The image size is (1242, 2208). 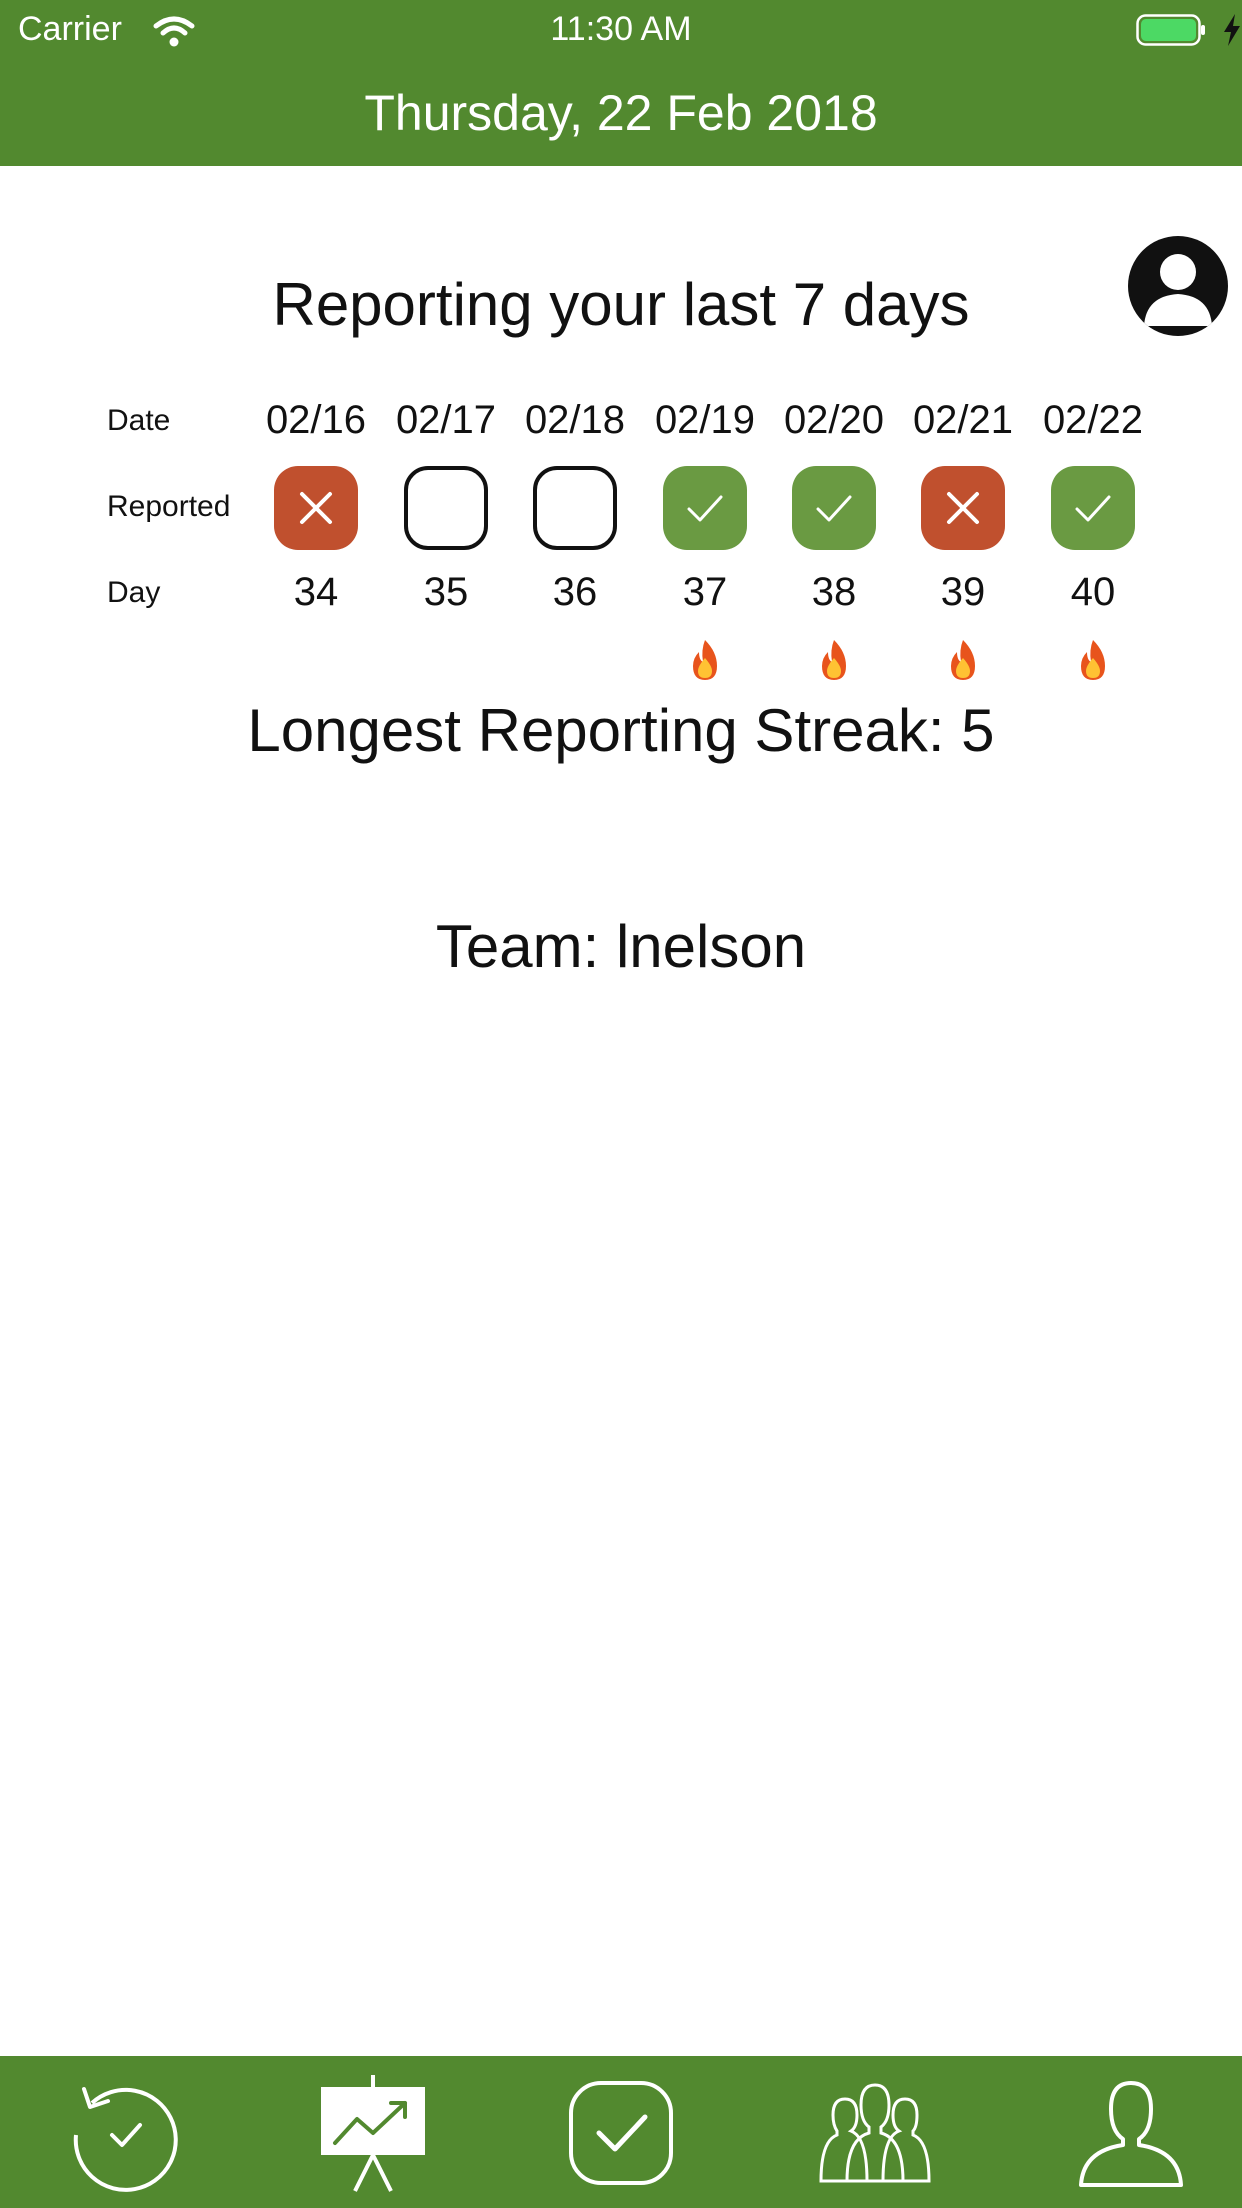 What do you see at coordinates (621, 304) in the screenshot?
I see `page-heading: Reporting your last 7 days` at bounding box center [621, 304].